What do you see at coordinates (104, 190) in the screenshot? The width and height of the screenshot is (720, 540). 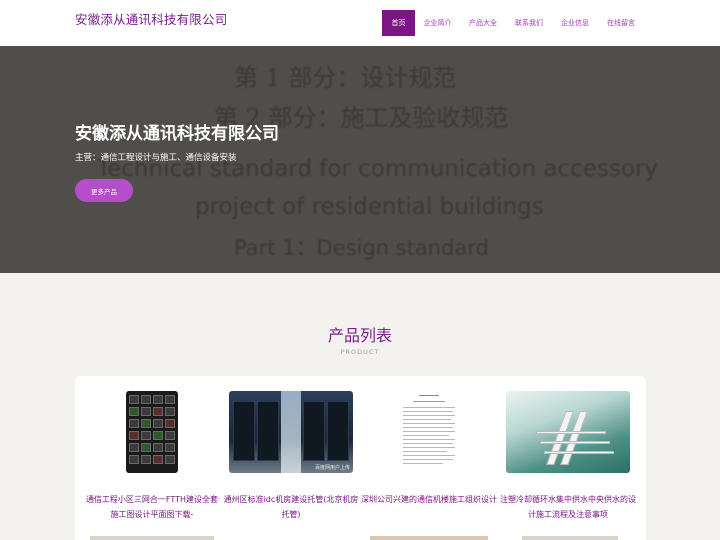 I see `more-products-button: 更多产品` at bounding box center [104, 190].